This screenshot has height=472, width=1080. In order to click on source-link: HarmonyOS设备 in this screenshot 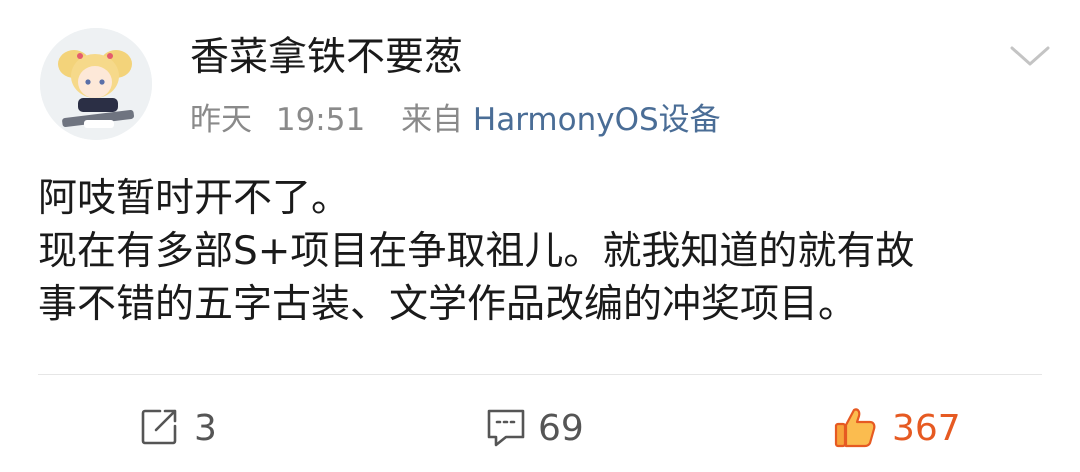, I will do `click(597, 120)`.